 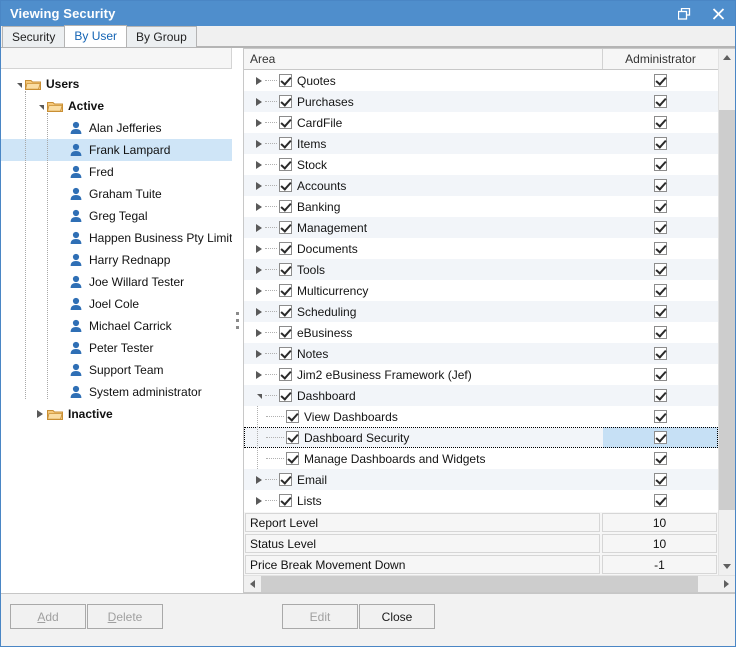 What do you see at coordinates (481, 564) in the screenshot?
I see `property-row: Price Break Movement Down -1` at bounding box center [481, 564].